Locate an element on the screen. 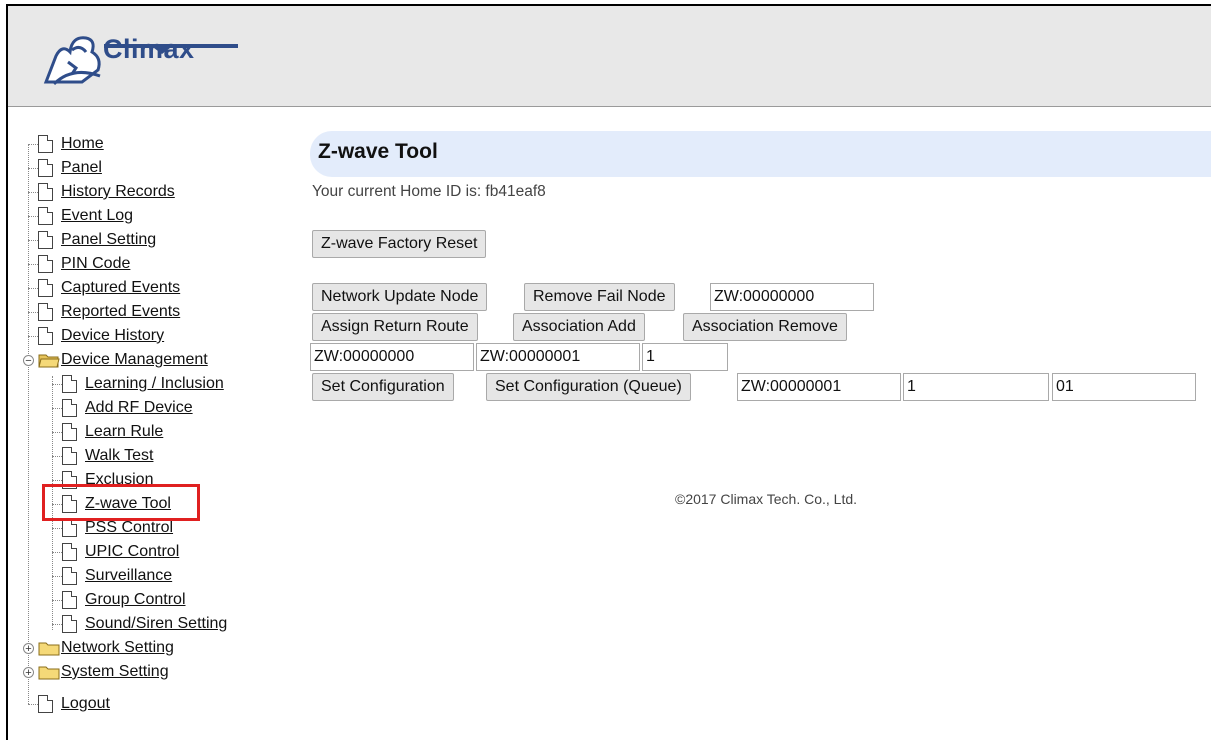 The image size is (1211, 740). node-id-input is located at coordinates (792, 297).